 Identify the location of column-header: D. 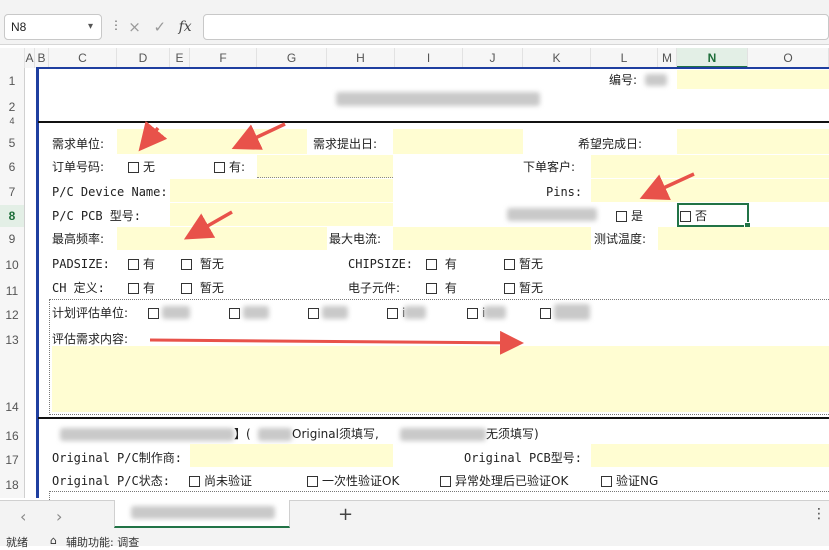
(143, 58).